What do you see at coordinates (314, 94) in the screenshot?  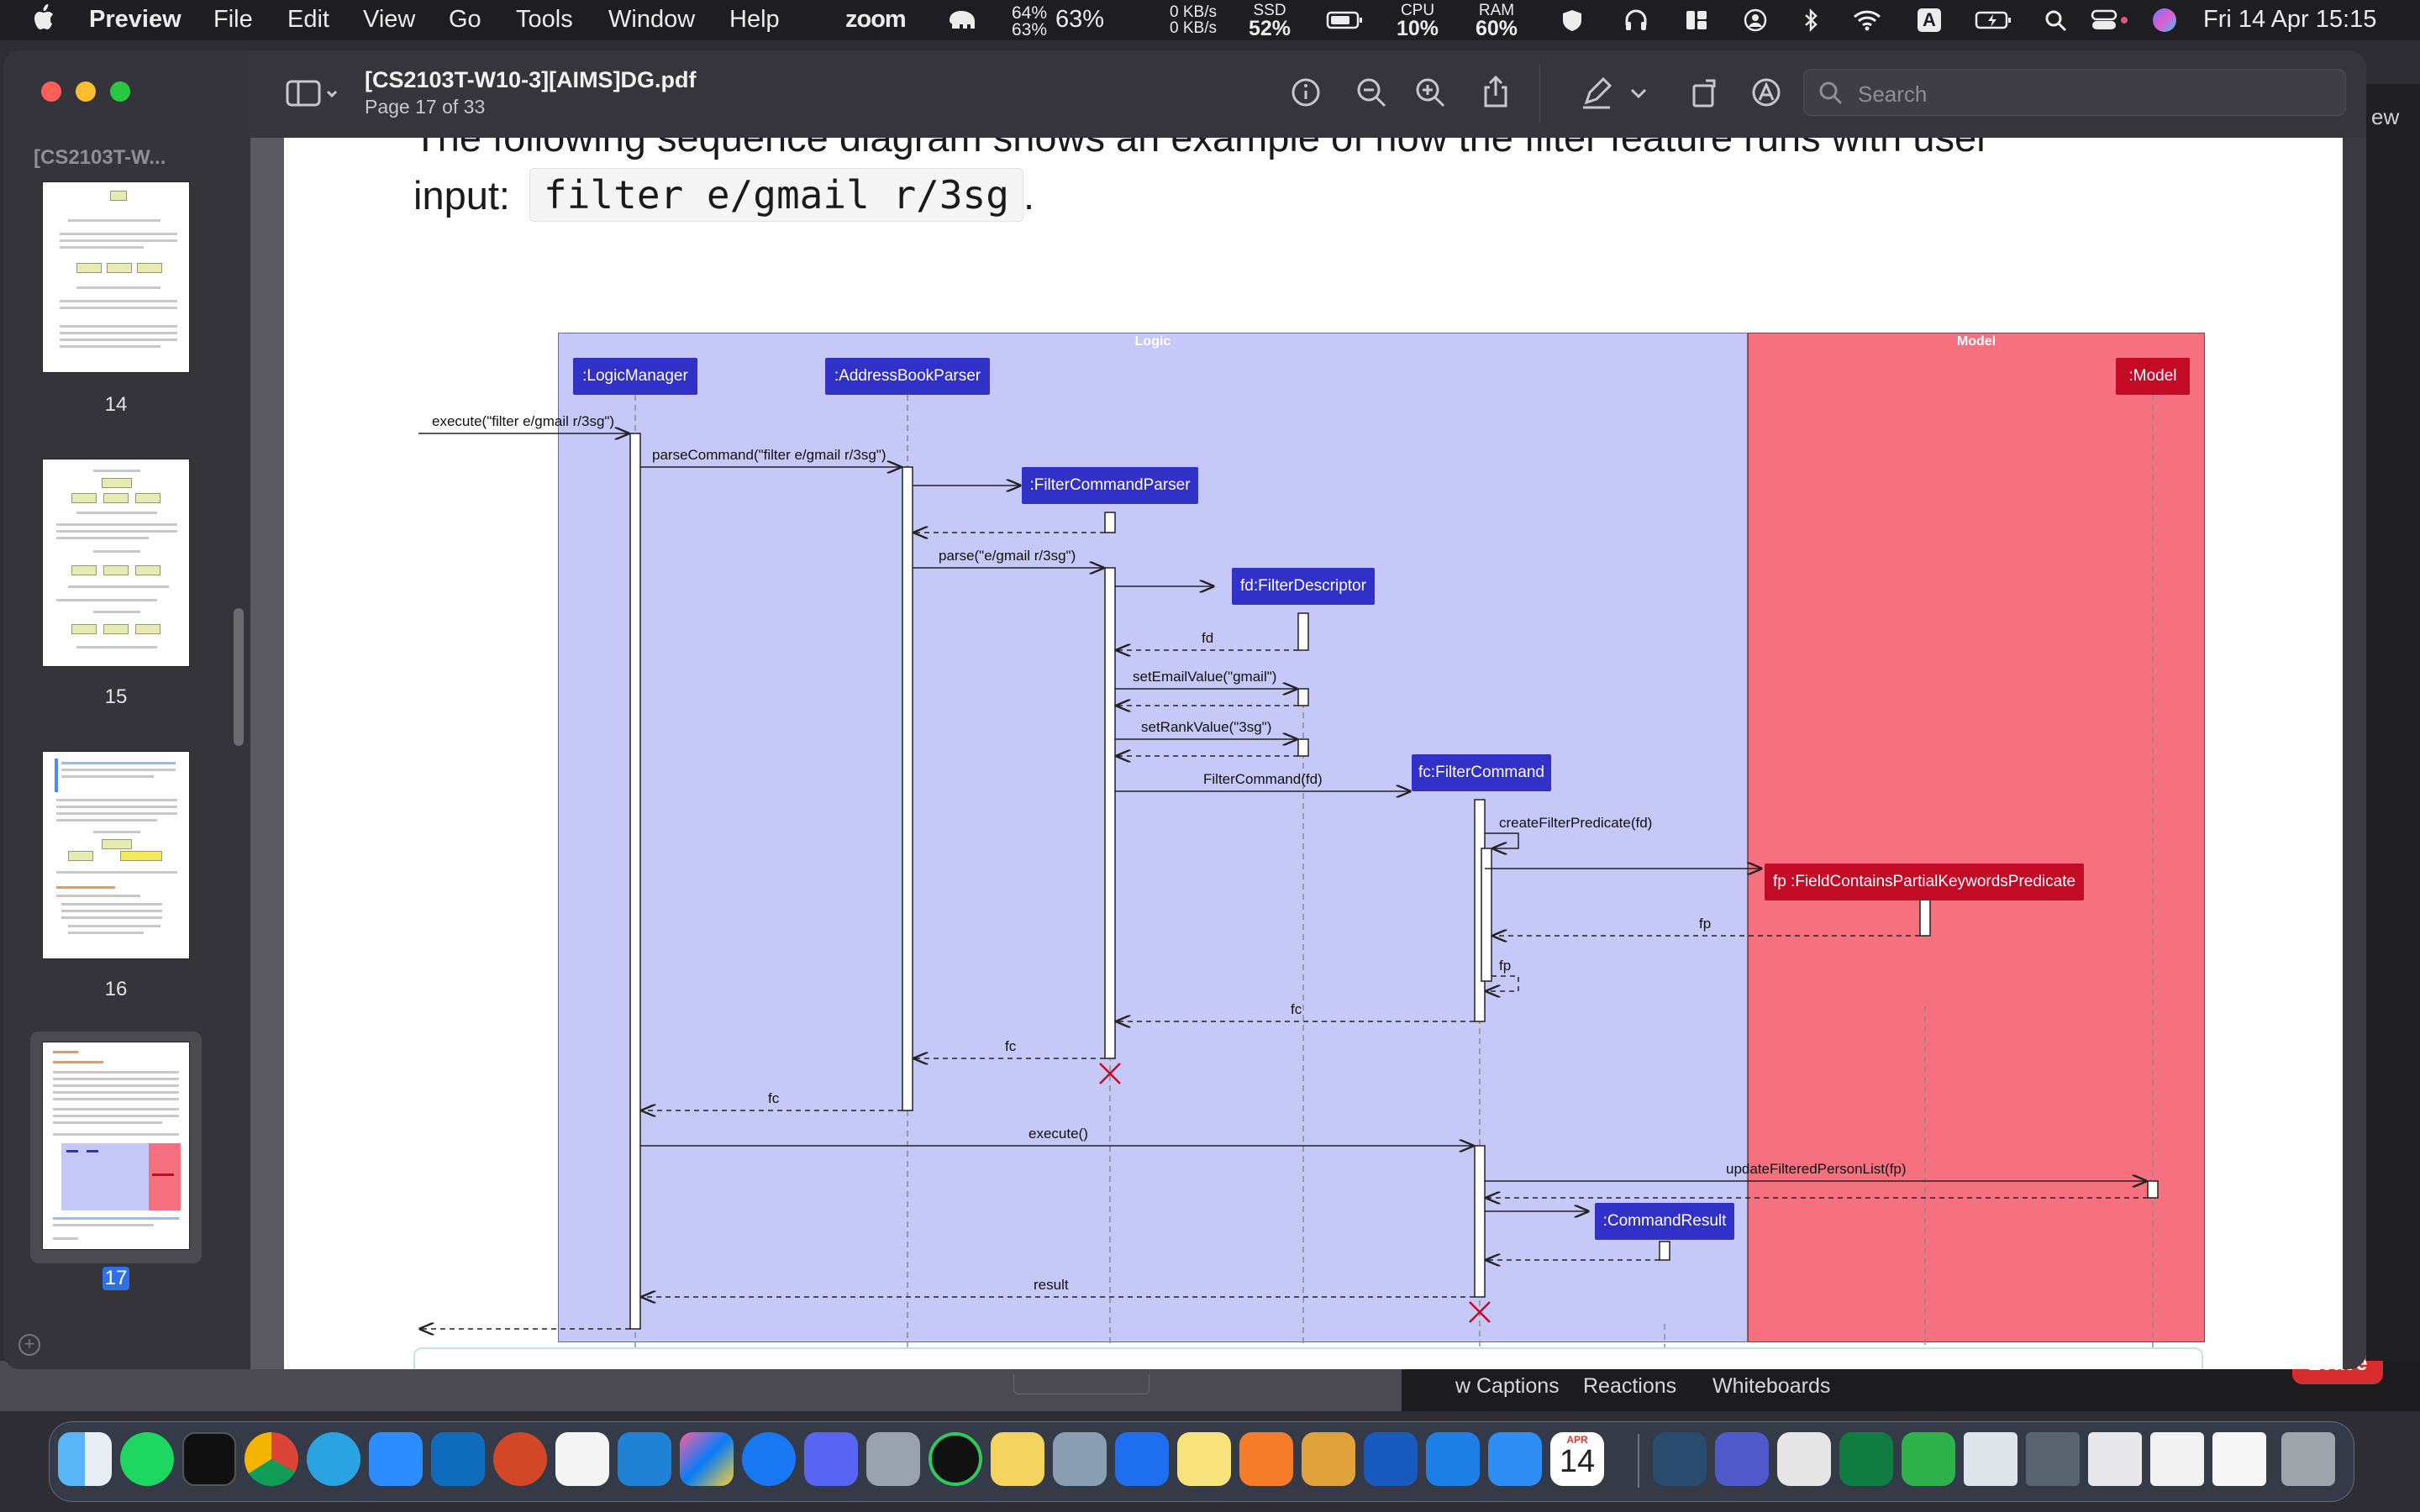 I see `sidebar-toggle-icon` at bounding box center [314, 94].